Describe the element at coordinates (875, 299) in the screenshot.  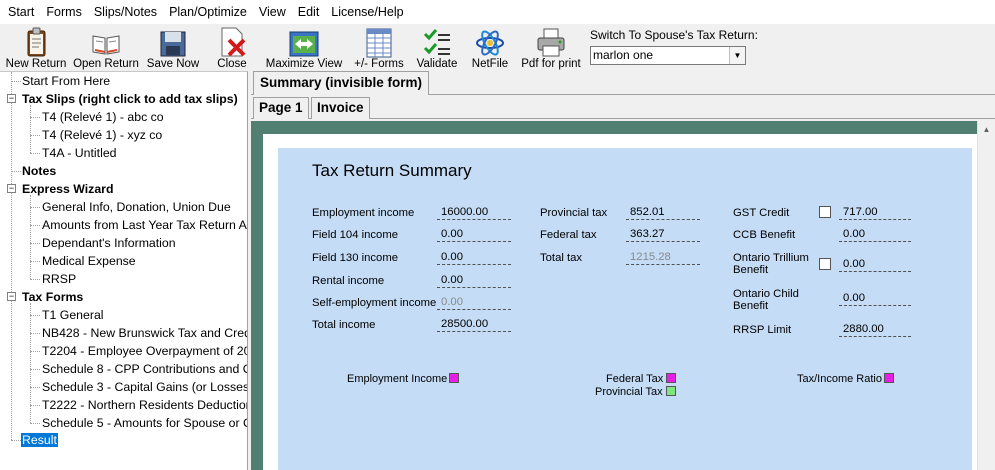
I see `ontario-child-field: 0.00` at that location.